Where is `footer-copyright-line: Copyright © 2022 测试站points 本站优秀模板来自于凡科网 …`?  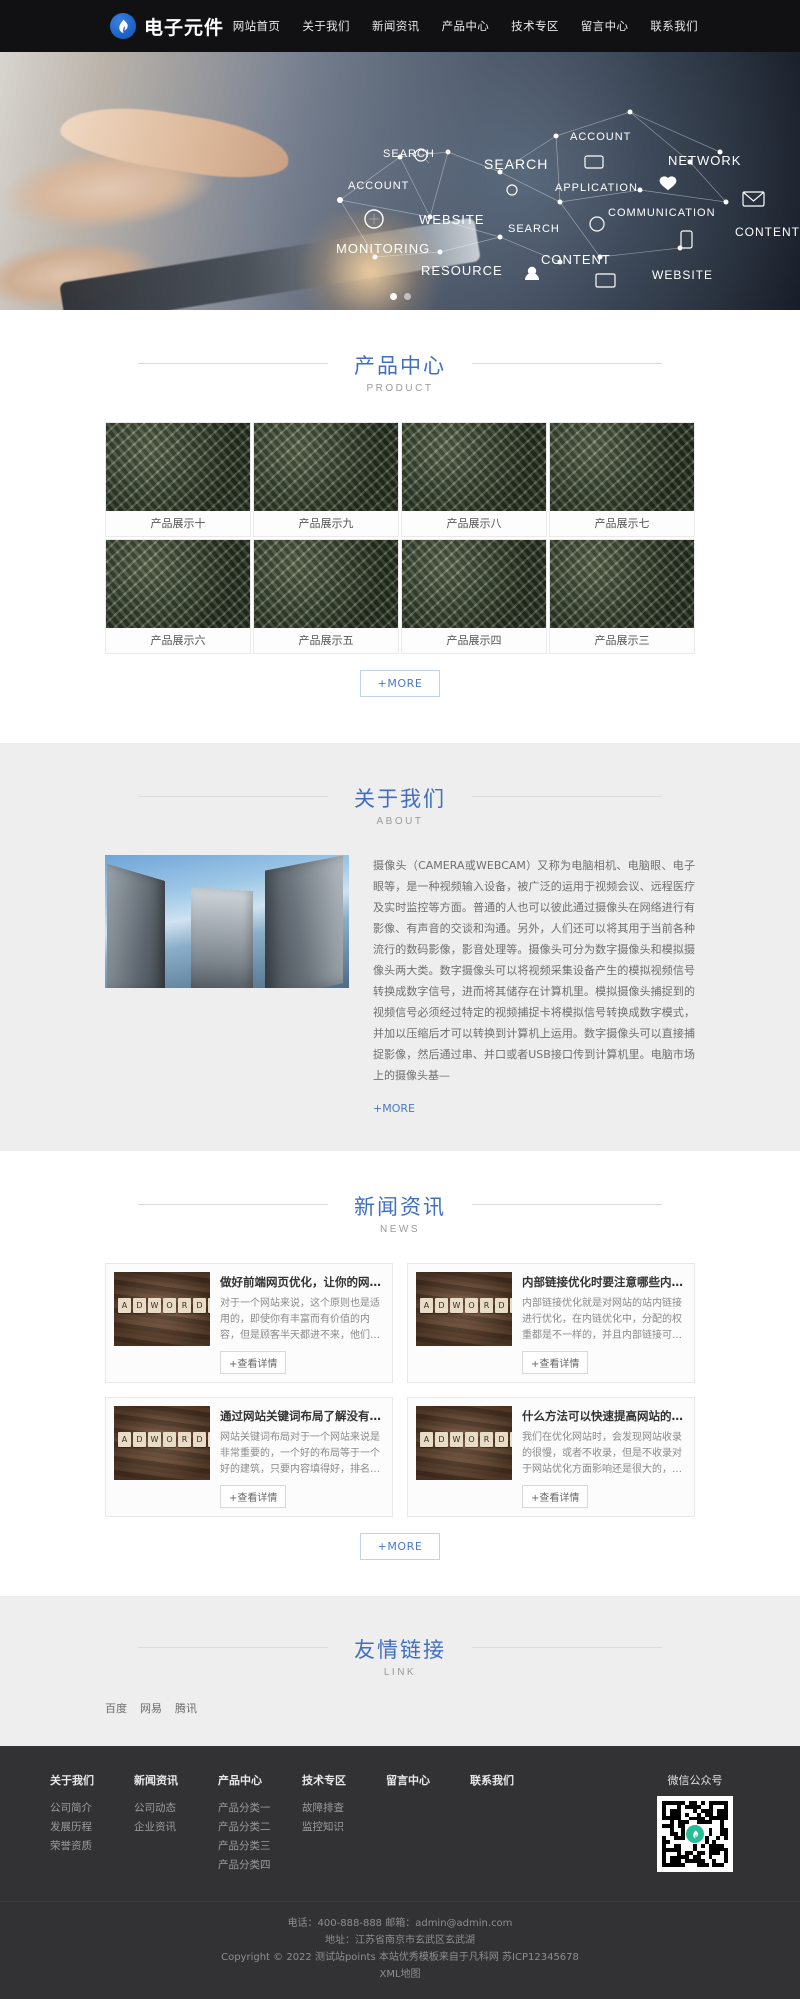
footer-copyright-line: Copyright © 2022 测试站points 本站优秀模板来自于凡科网 … is located at coordinates (400, 1957).